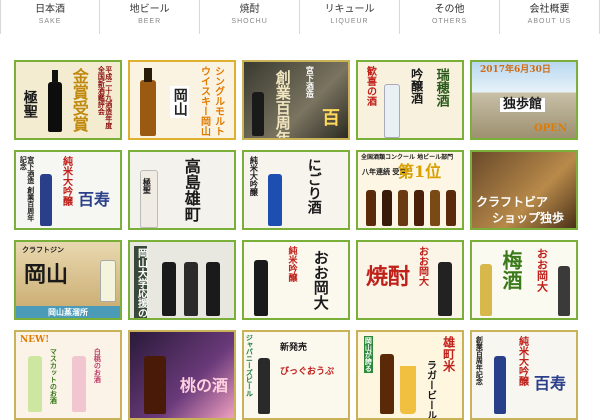 This screenshot has height=420, width=600. Describe the element at coordinates (550, 383) in the screenshot. I see `banner-title: 百寿` at that location.